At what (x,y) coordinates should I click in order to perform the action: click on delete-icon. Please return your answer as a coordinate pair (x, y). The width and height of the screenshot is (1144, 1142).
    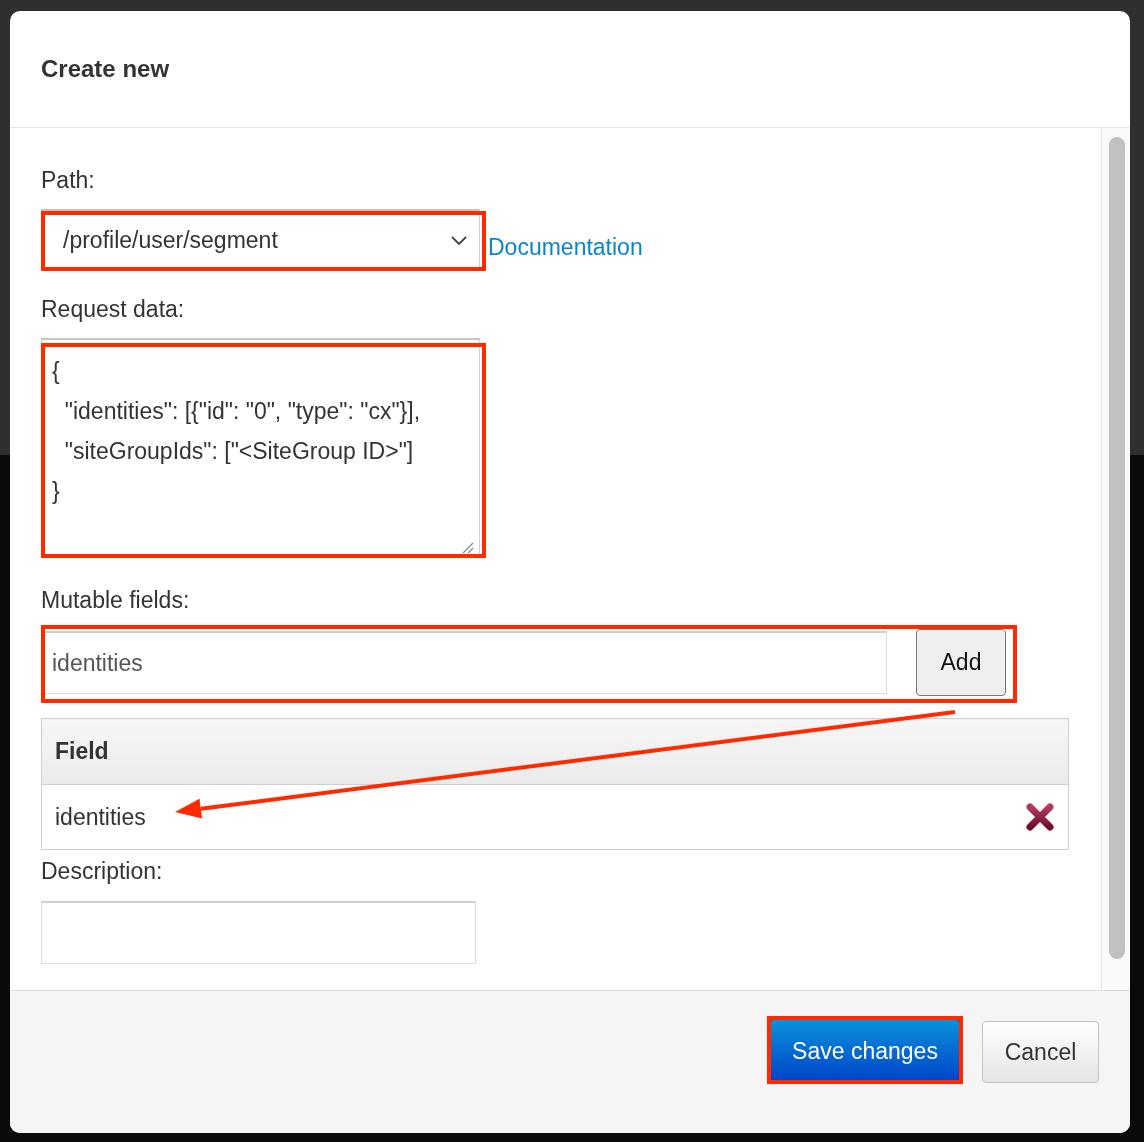
    Looking at the image, I should click on (1040, 817).